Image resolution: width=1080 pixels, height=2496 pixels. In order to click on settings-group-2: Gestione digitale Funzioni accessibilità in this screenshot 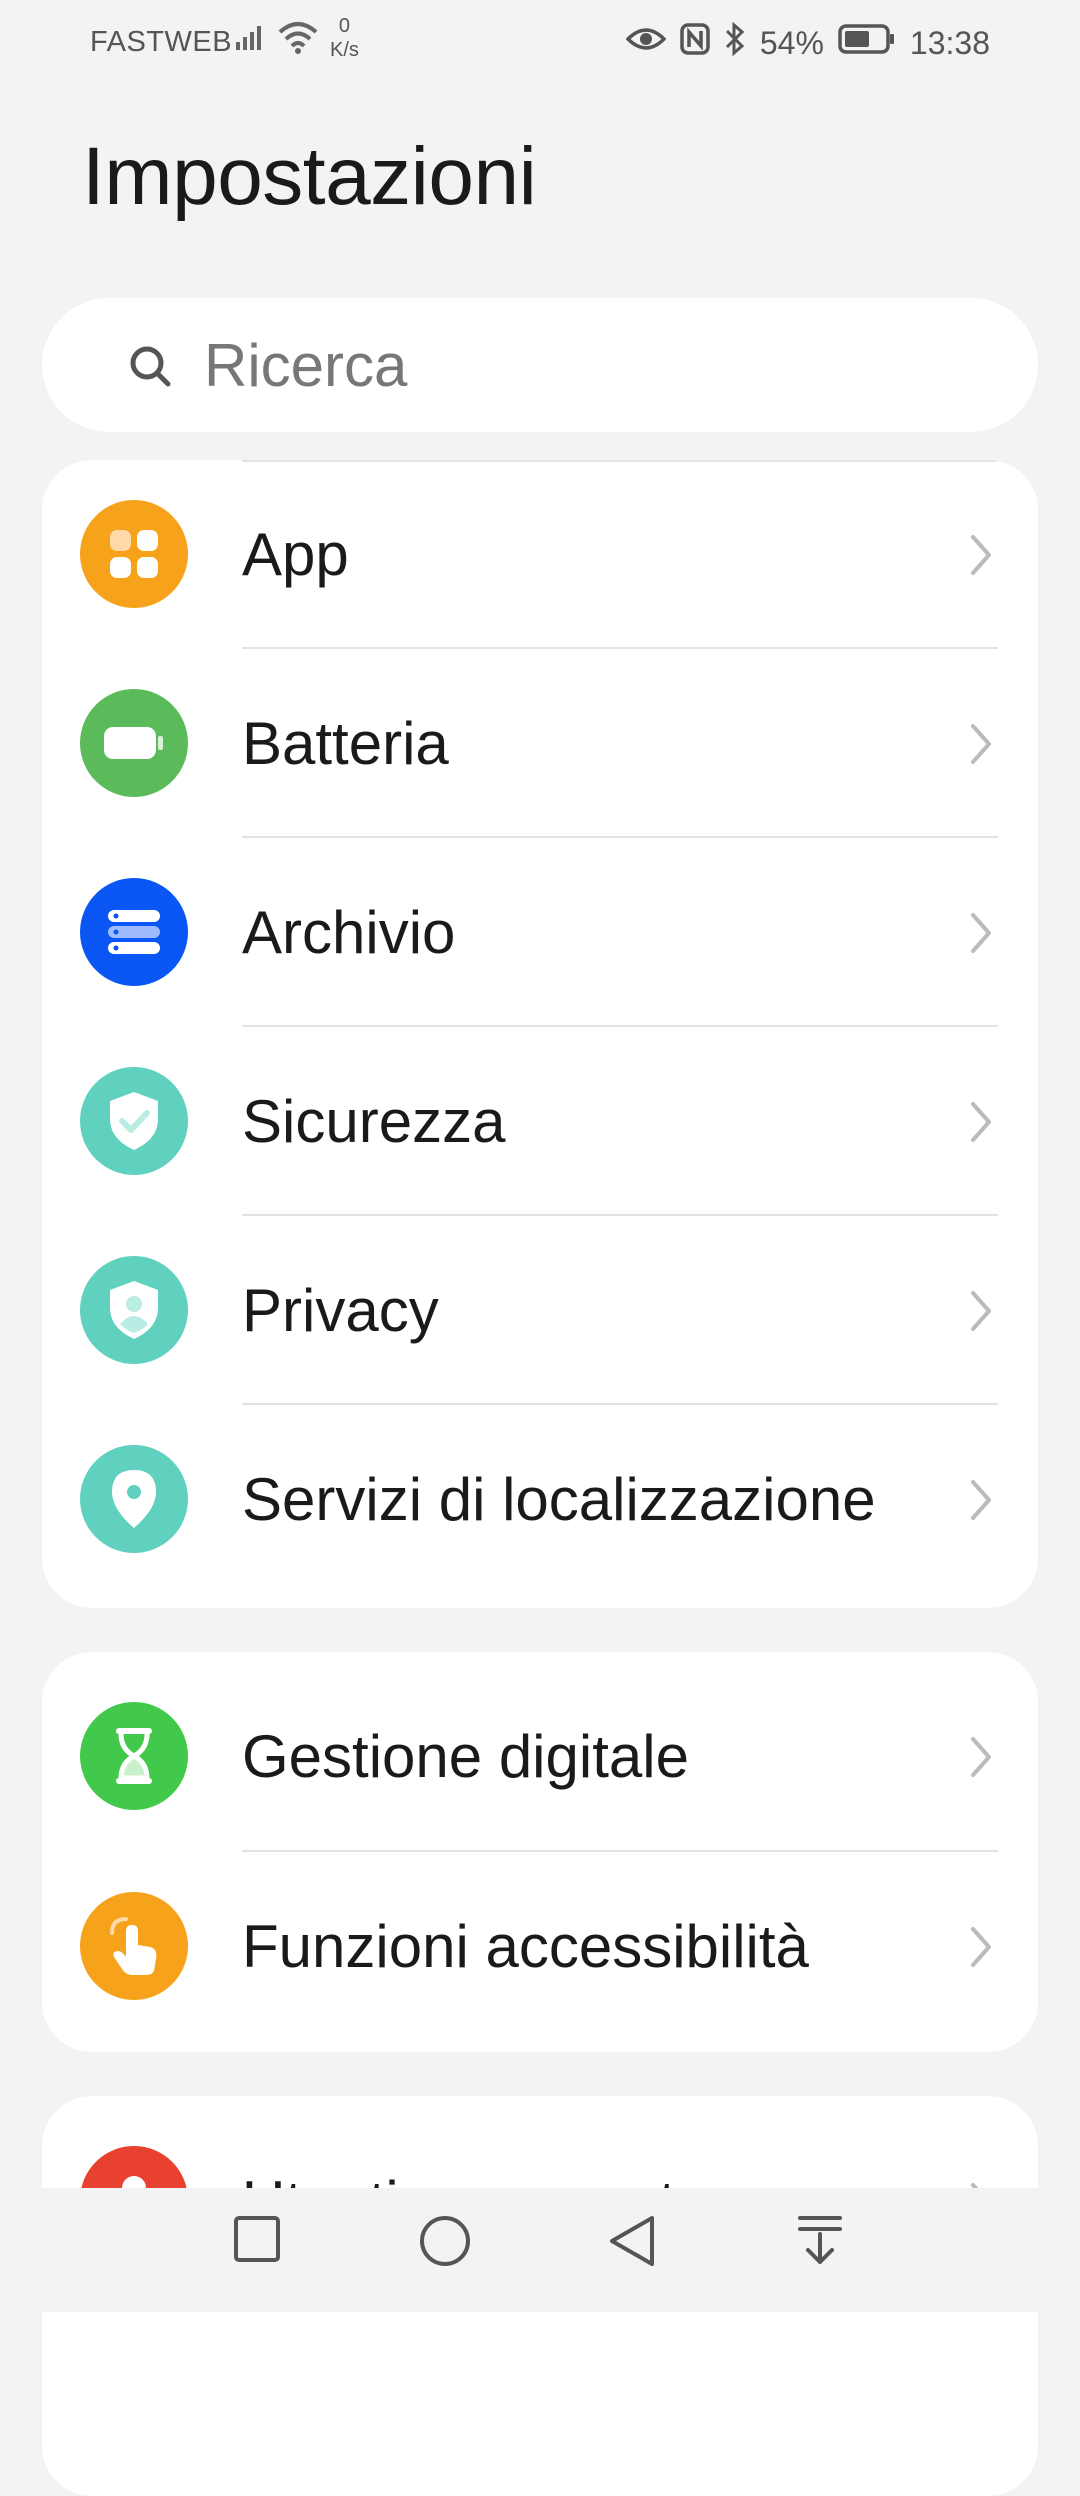, I will do `click(540, 1852)`.